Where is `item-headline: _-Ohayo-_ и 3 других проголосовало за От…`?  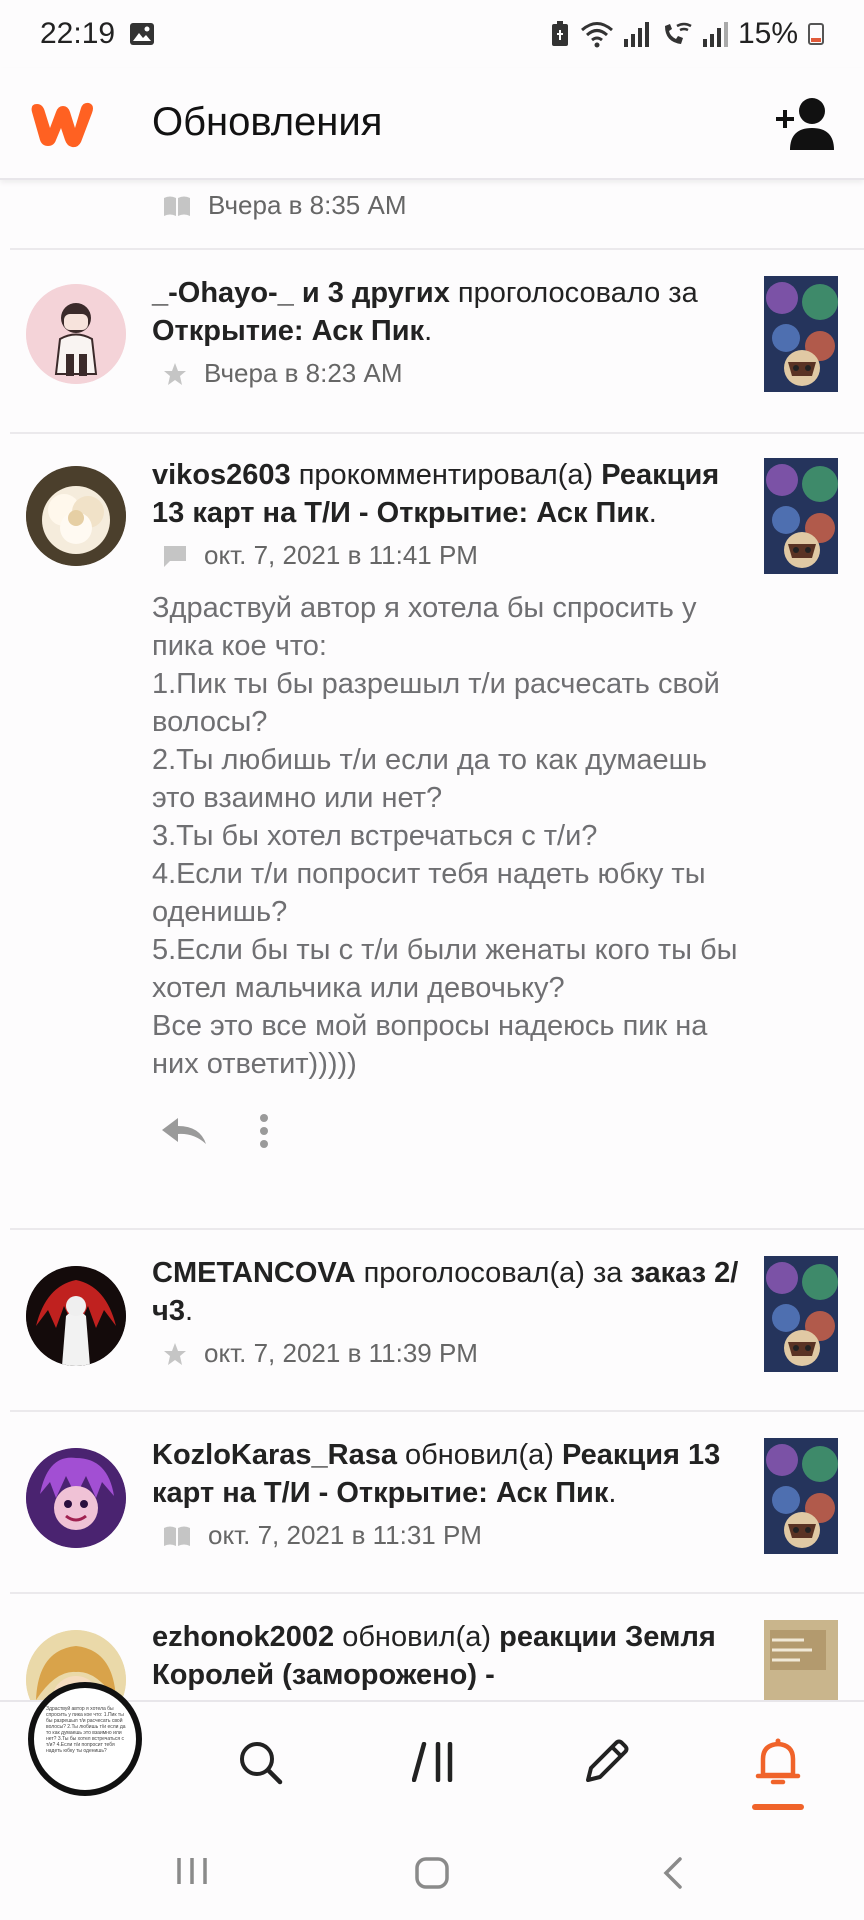
item-headline: _-Ohayo-_ и 3 других проголосовало за От… is located at coordinates (447, 312).